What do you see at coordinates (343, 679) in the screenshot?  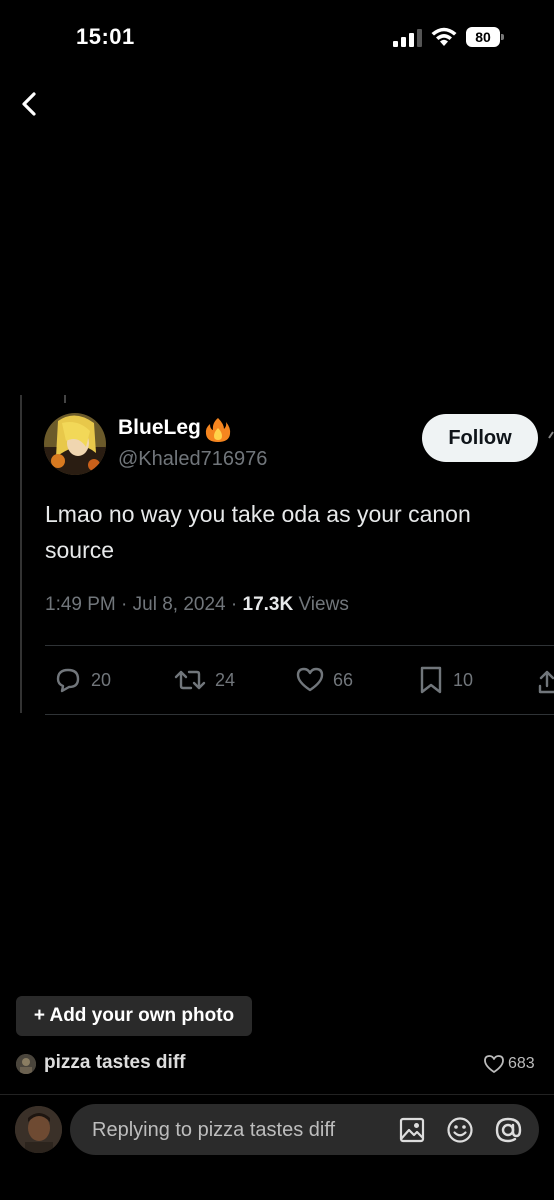 I see `like-count: 66` at bounding box center [343, 679].